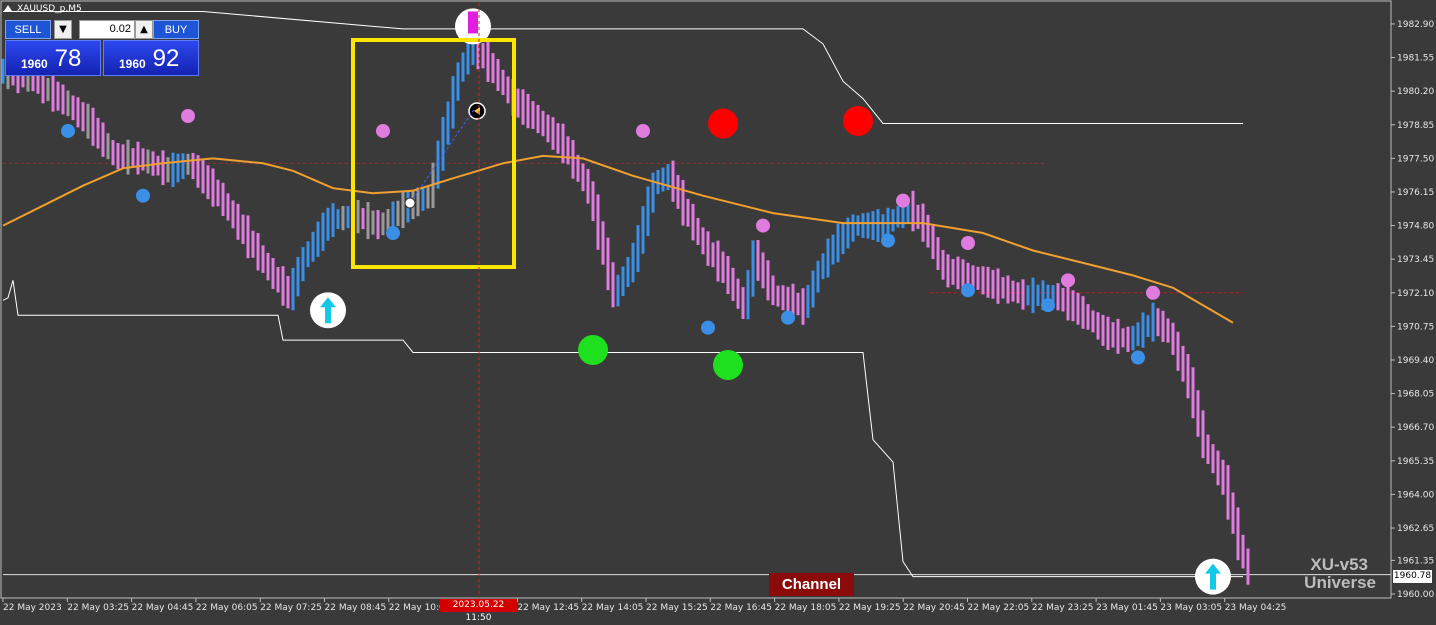 This screenshot has width=1436, height=625. Describe the element at coordinates (98, 608) in the screenshot. I see `x-tick-label: 22 May 03:25` at that location.